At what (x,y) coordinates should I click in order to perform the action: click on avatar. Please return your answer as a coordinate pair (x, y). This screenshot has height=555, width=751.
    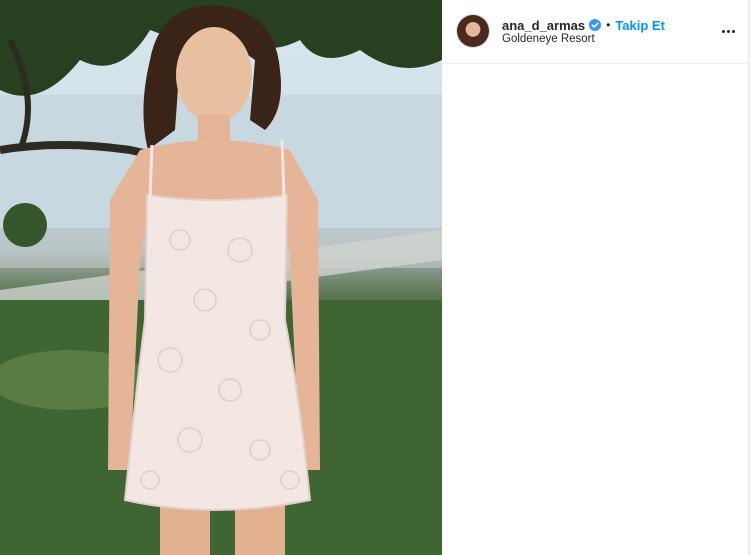
    Looking at the image, I should click on (473, 31).